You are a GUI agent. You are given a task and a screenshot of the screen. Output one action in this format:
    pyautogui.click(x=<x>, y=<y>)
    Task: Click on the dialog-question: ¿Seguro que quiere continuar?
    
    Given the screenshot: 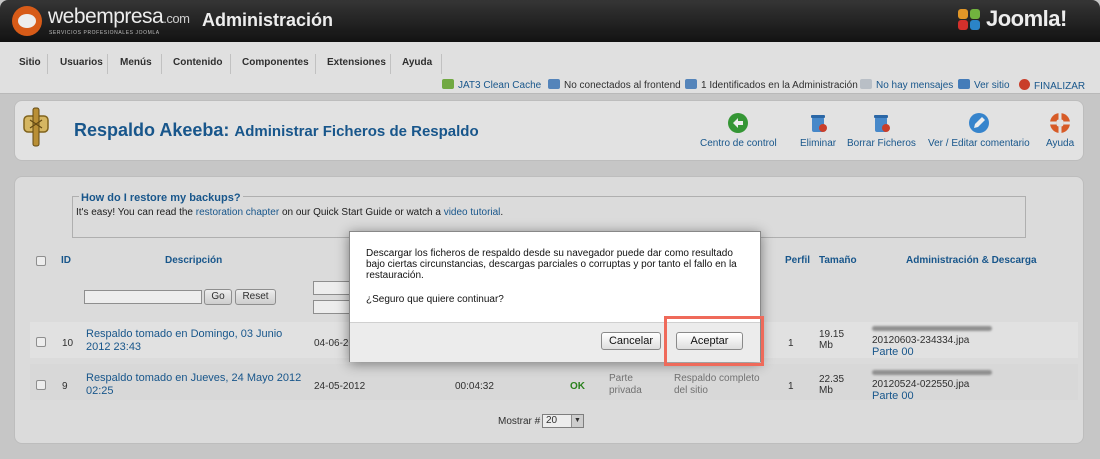 What is the action you would take?
    pyautogui.click(x=435, y=299)
    